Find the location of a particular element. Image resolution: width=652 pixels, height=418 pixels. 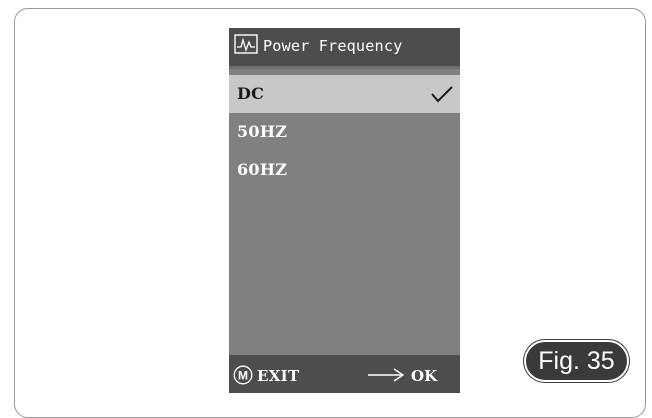

right-arrow-icon is located at coordinates (386, 375).